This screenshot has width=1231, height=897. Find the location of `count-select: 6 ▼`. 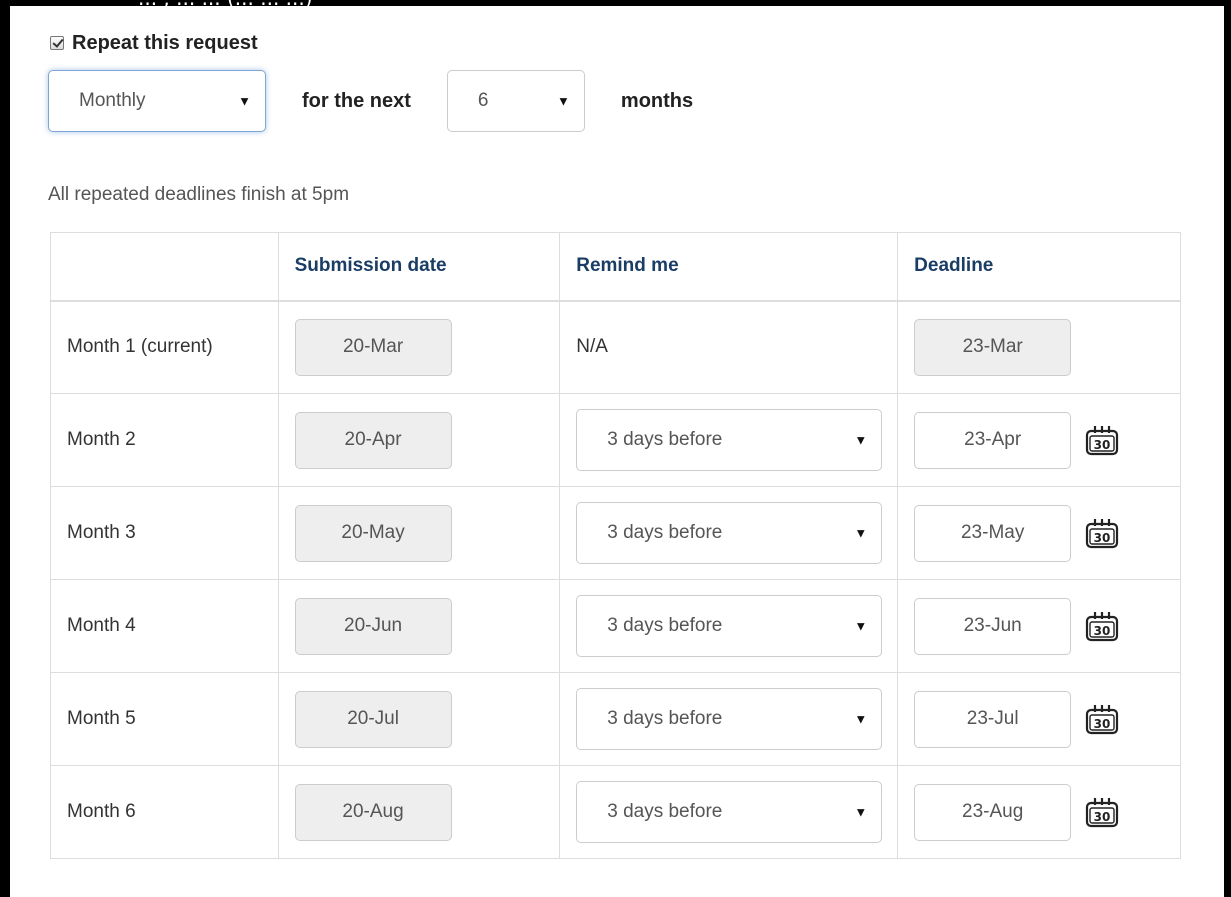

count-select: 6 ▼ is located at coordinates (515, 101).